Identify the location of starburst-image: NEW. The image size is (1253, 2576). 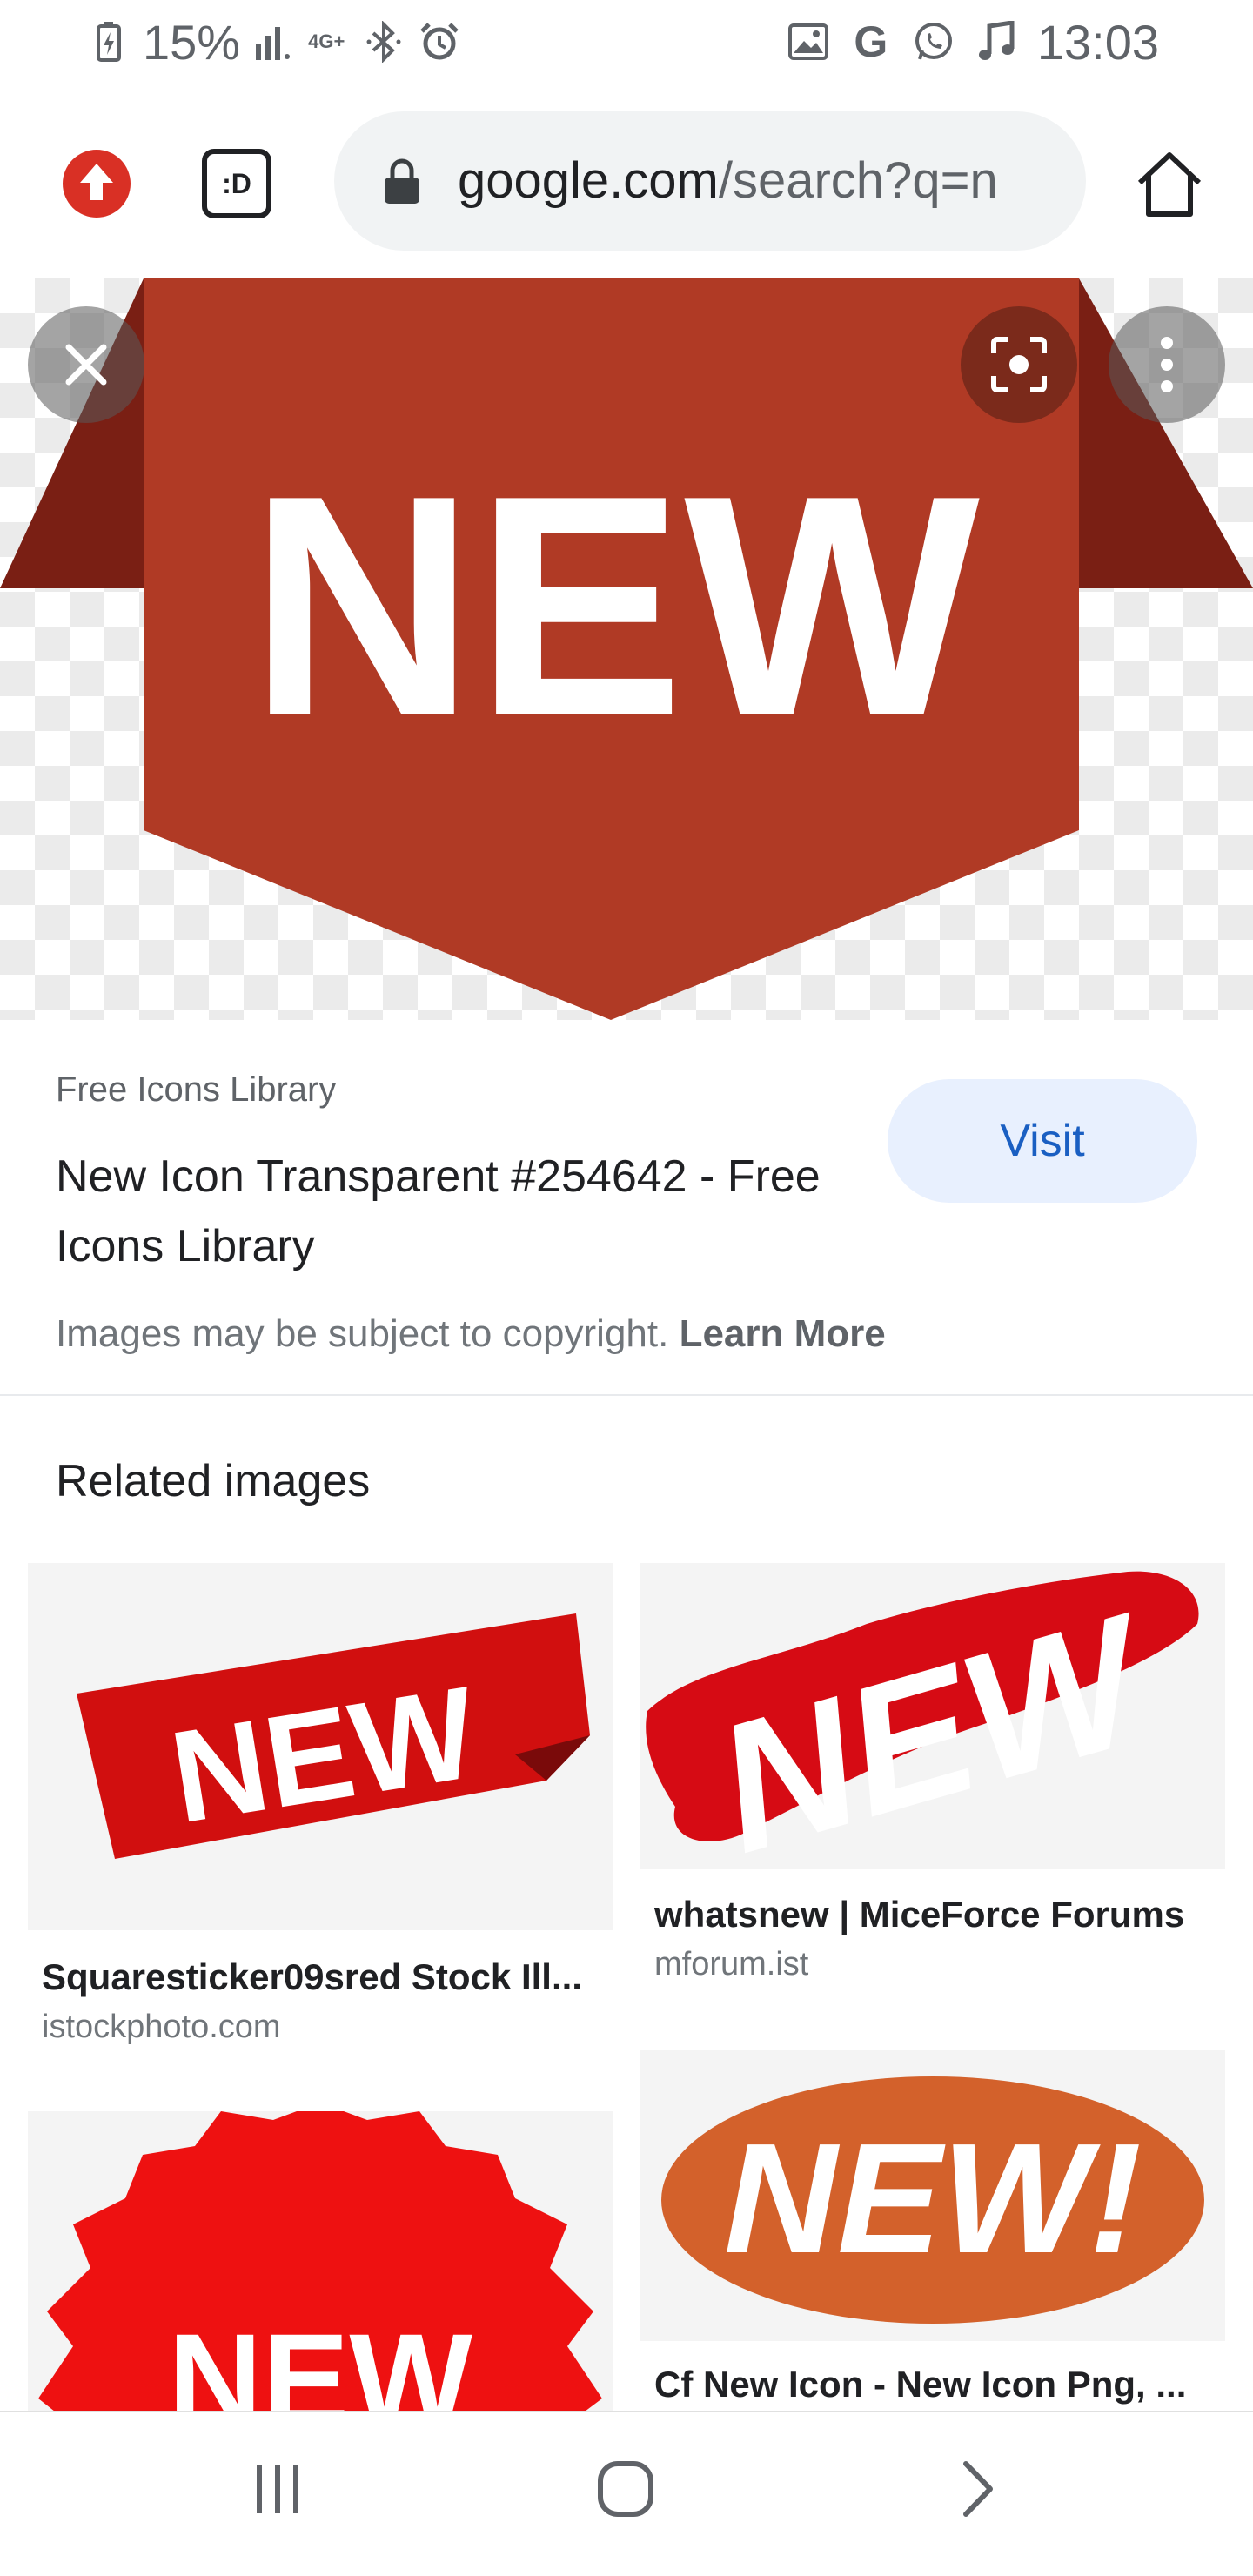
(320, 2261).